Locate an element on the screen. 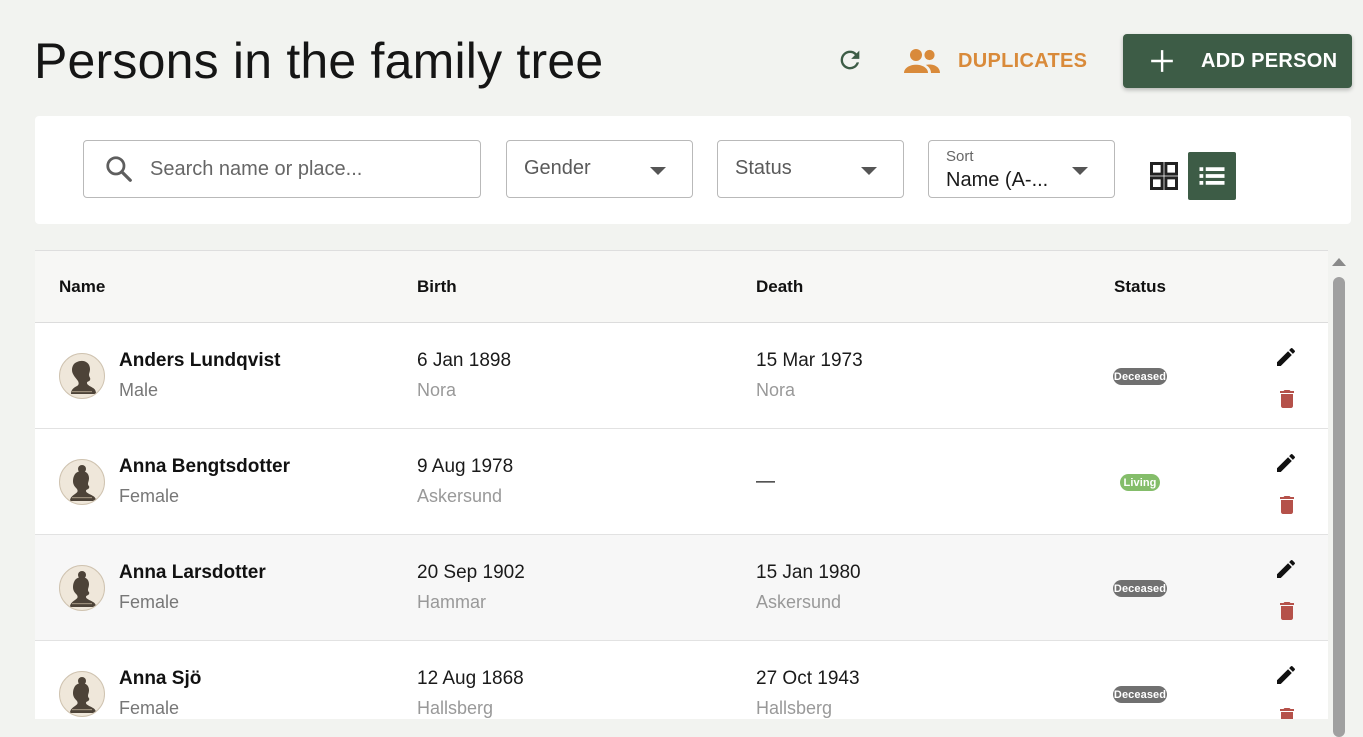 The image size is (1363, 737). status-badge: Living is located at coordinates (1140, 482).